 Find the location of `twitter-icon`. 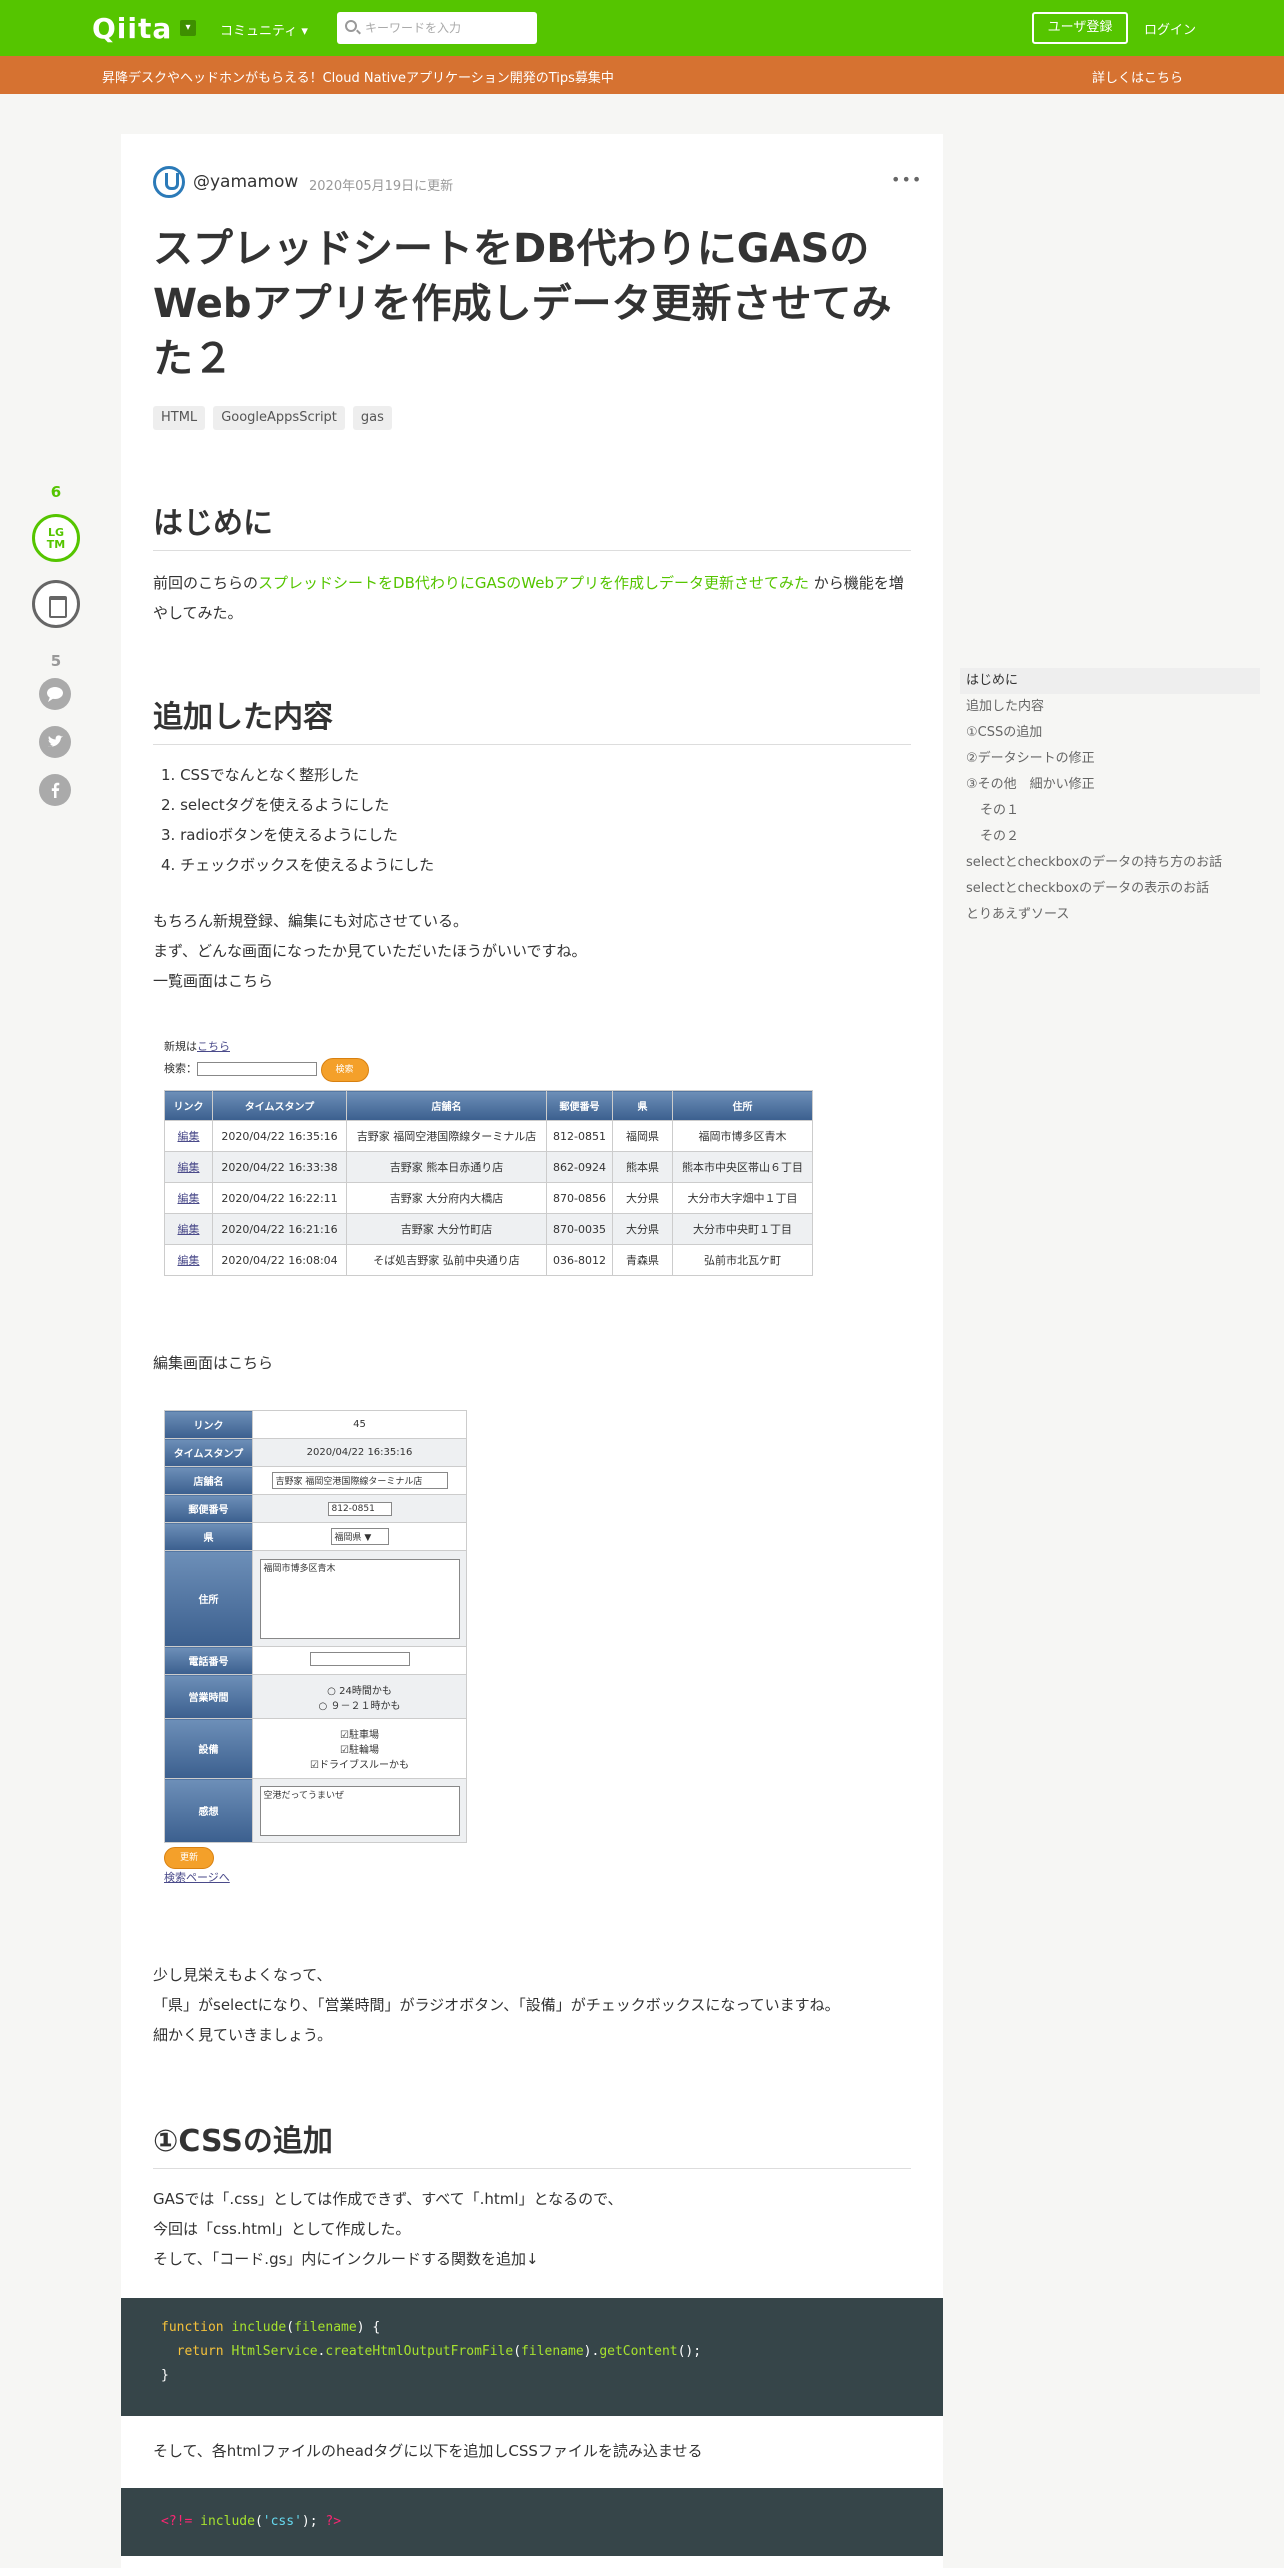

twitter-icon is located at coordinates (55, 742).